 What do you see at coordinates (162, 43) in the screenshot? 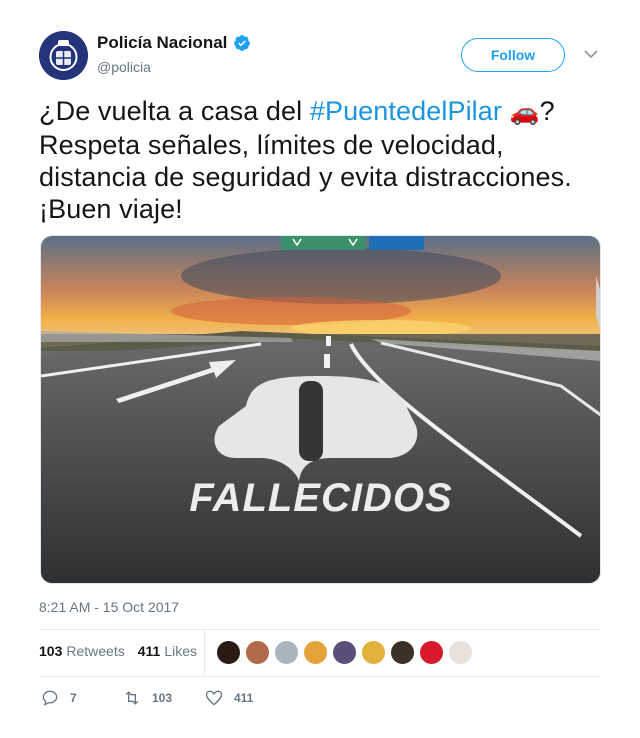
I see `display-name: Policía Nacional` at bounding box center [162, 43].